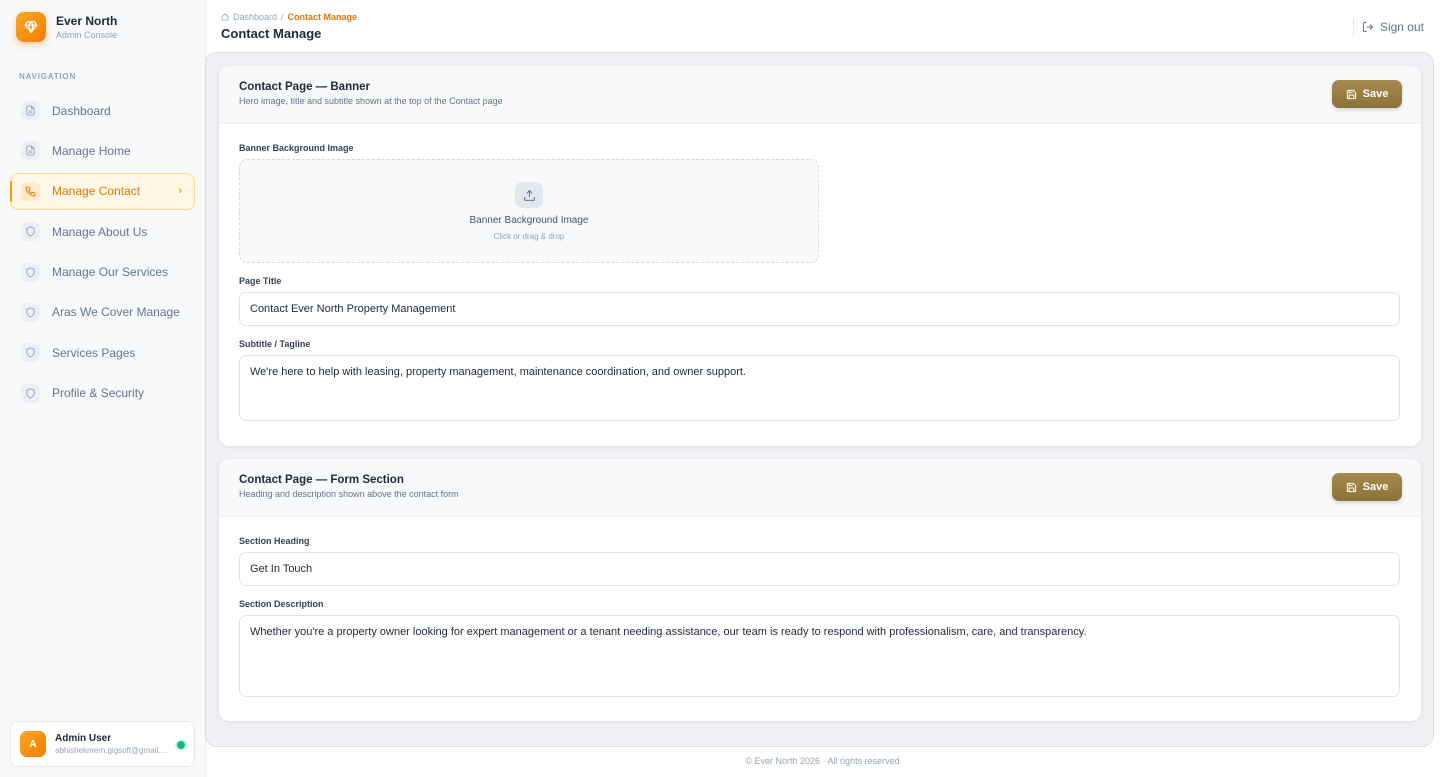 This screenshot has height=777, width=1440. What do you see at coordinates (322, 17) in the screenshot?
I see `breadcrumb-current: Contact Manage` at bounding box center [322, 17].